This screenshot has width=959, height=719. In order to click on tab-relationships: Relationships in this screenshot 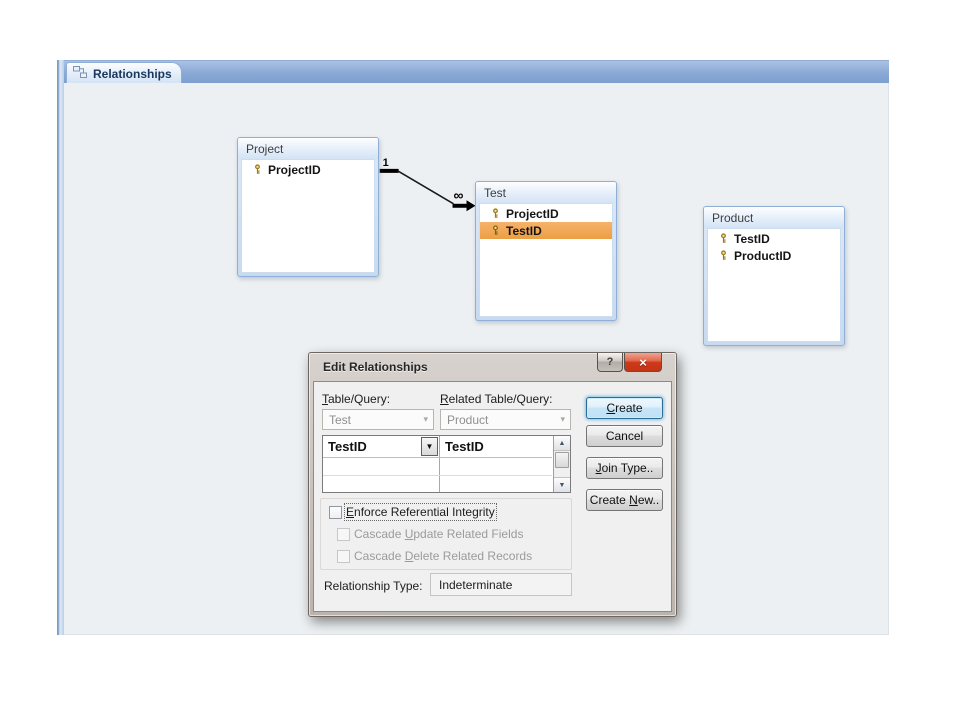, I will do `click(124, 73)`.